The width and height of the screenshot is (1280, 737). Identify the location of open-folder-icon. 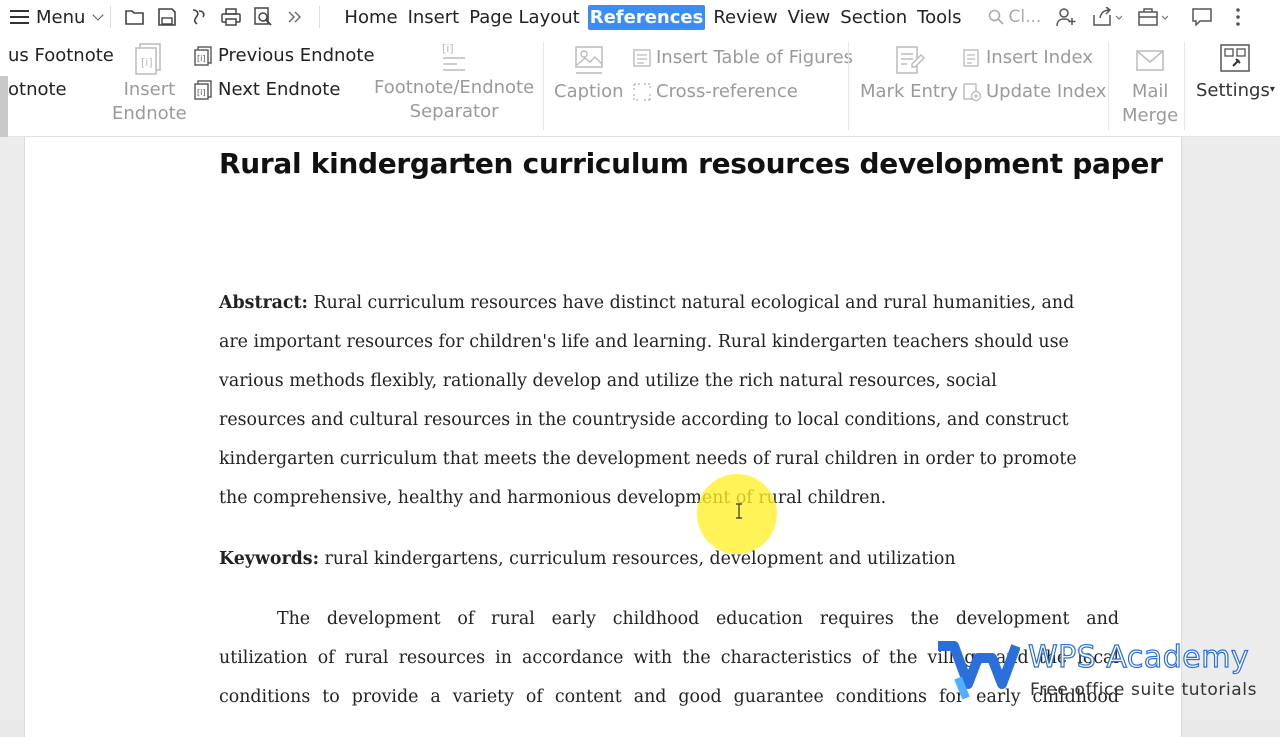
(135, 17).